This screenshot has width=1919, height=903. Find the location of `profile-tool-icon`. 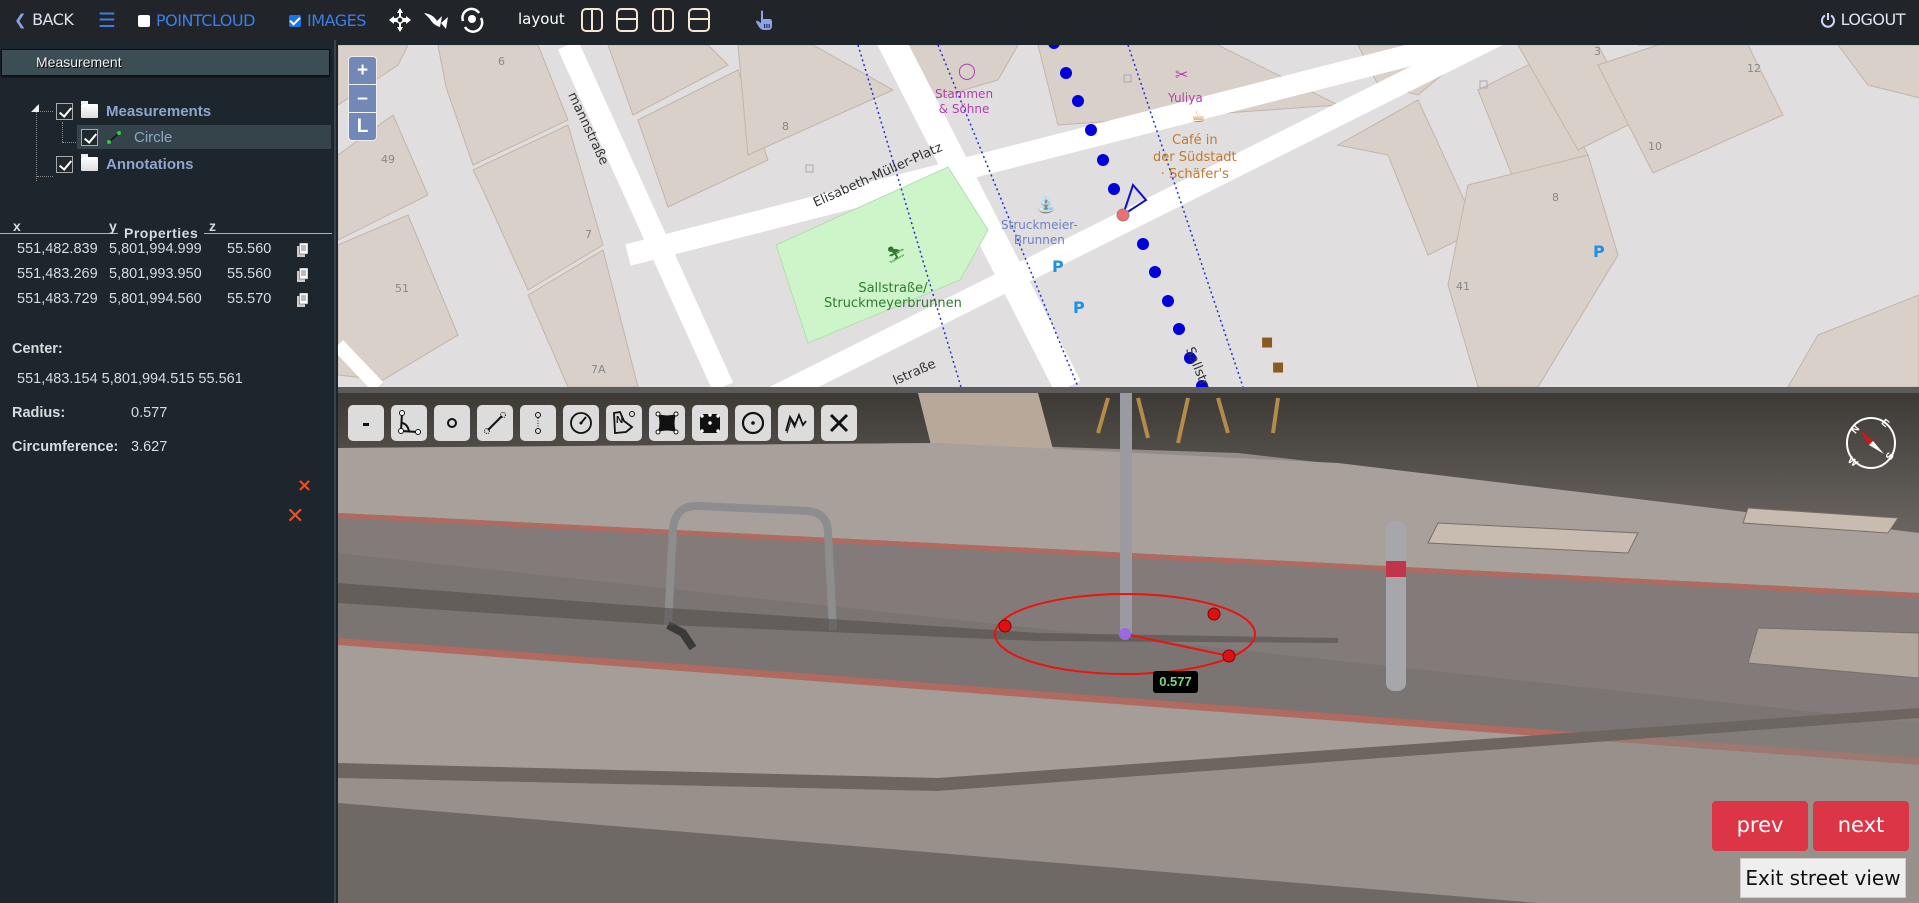

profile-tool-icon is located at coordinates (796, 423).